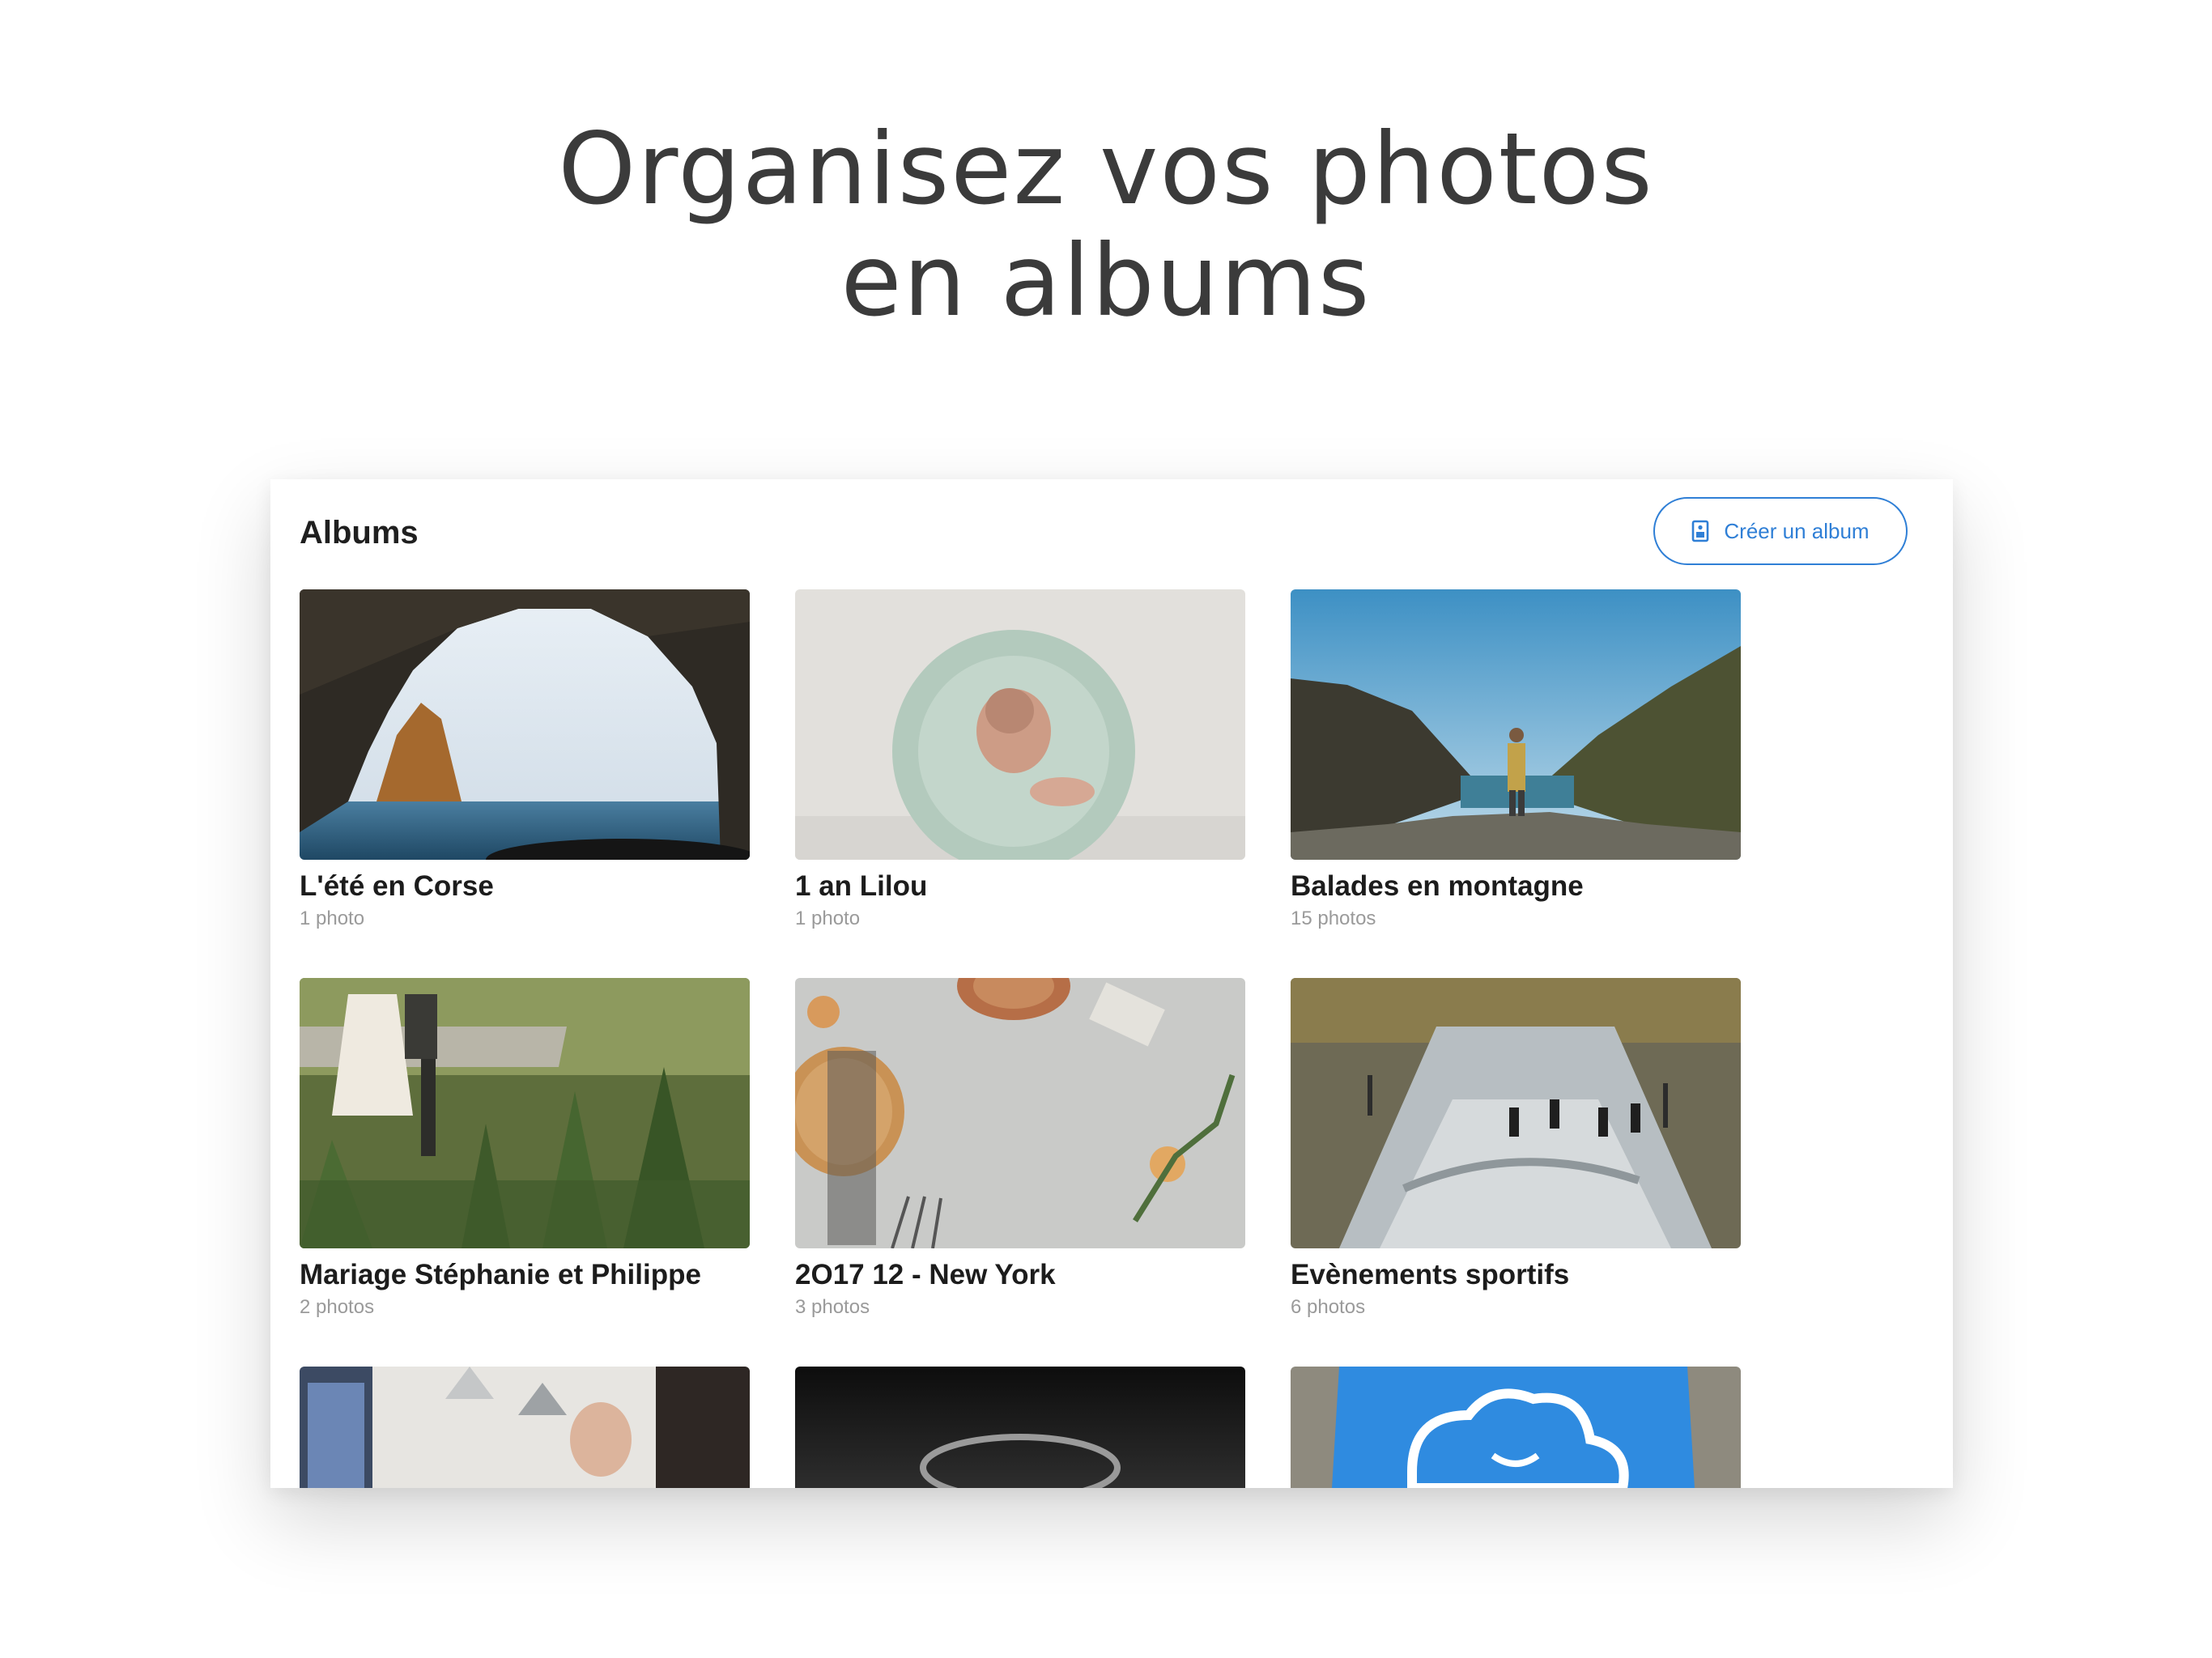  What do you see at coordinates (1020, 1113) in the screenshot?
I see `pie-table-photo` at bounding box center [1020, 1113].